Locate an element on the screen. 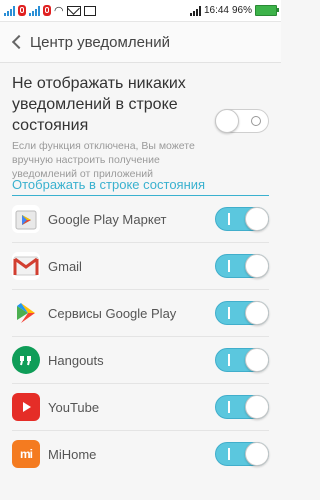  list-item-label: Google Play Маркет is located at coordinates (107, 219).